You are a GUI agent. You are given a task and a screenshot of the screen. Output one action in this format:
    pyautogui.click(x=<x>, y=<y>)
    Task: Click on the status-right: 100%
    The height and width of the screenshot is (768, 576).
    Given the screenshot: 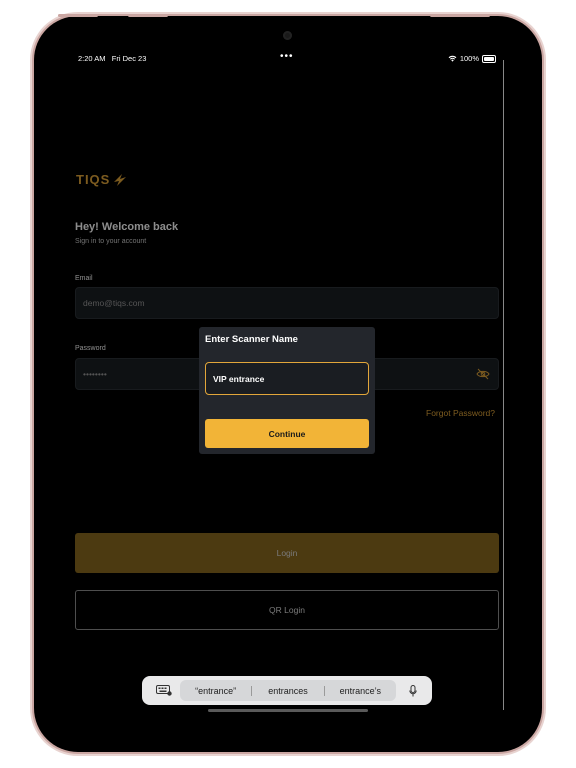 What is the action you would take?
    pyautogui.click(x=472, y=58)
    